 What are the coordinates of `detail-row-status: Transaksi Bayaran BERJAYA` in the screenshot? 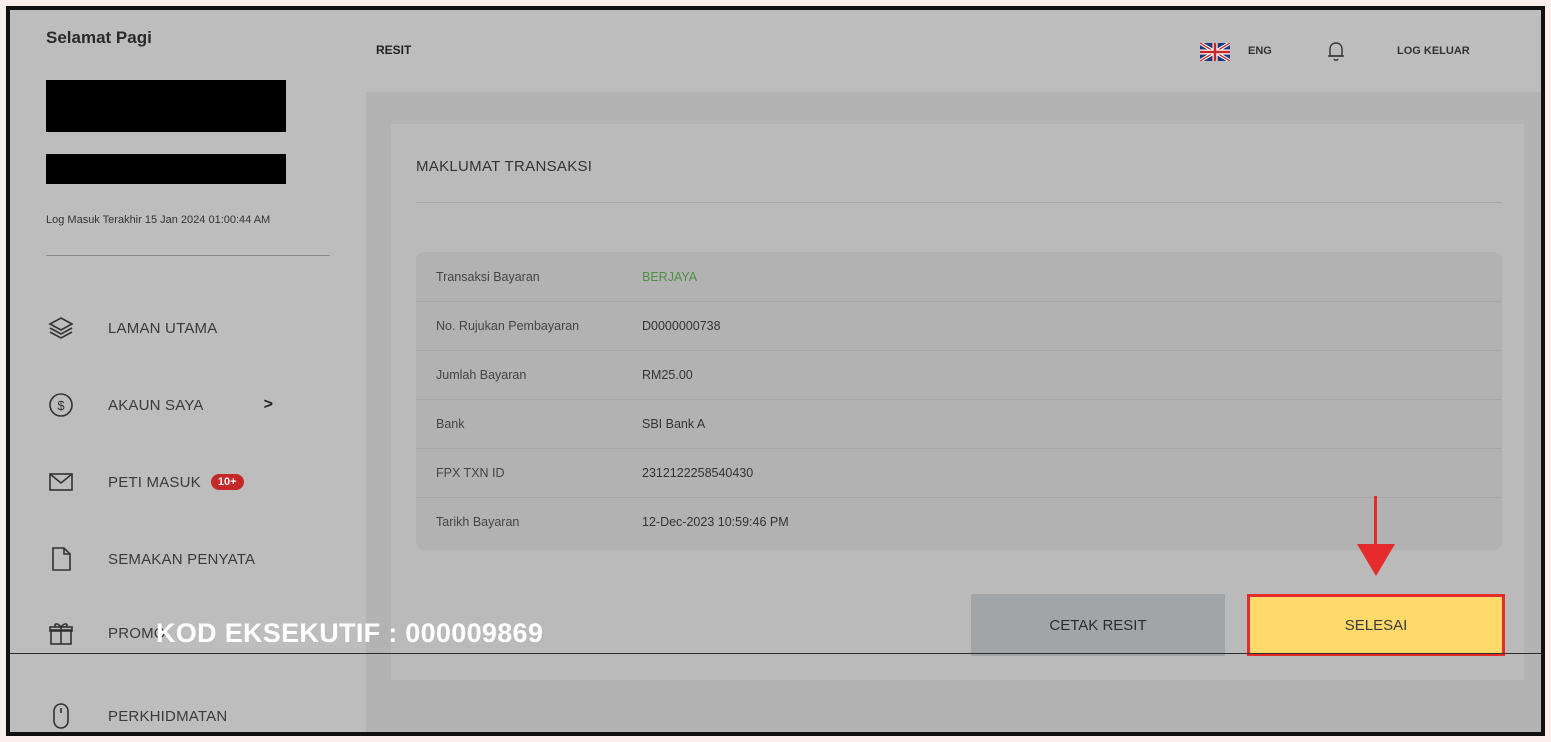 It's located at (959, 277).